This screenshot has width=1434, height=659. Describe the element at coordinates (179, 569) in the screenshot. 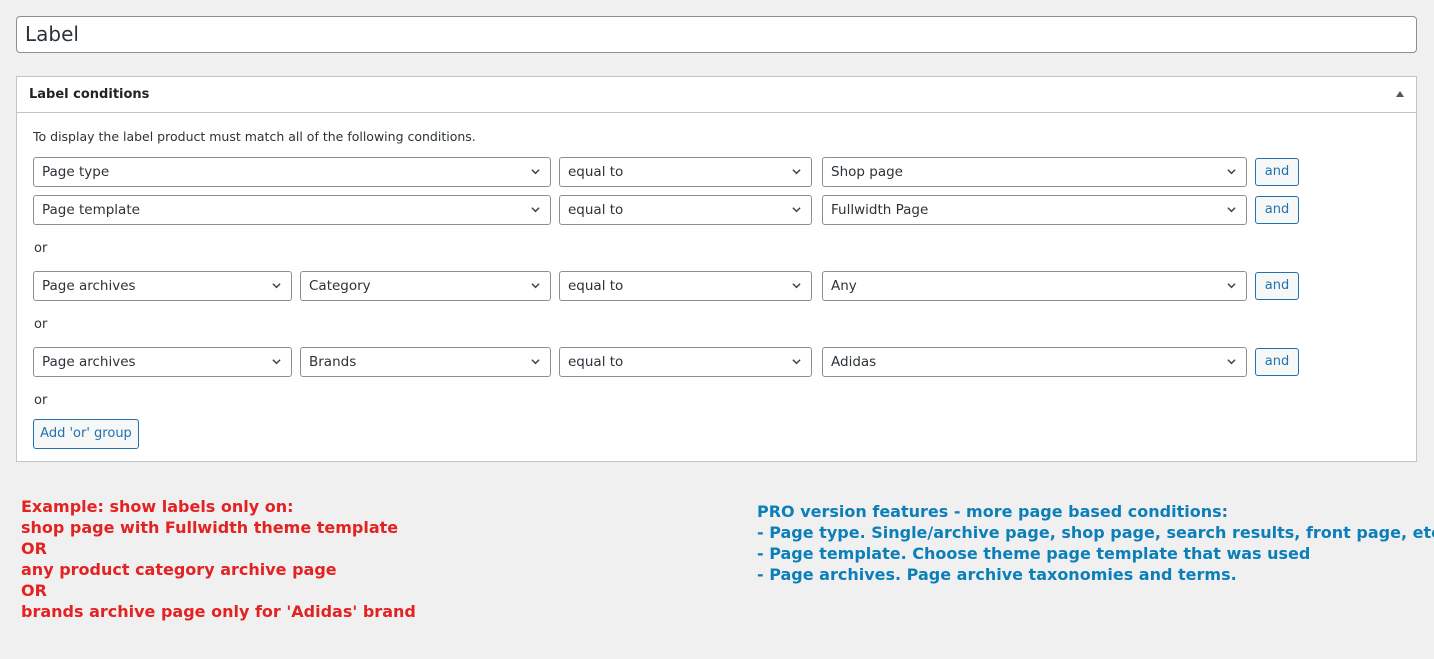

I see `example-line: any product category archive page` at that location.